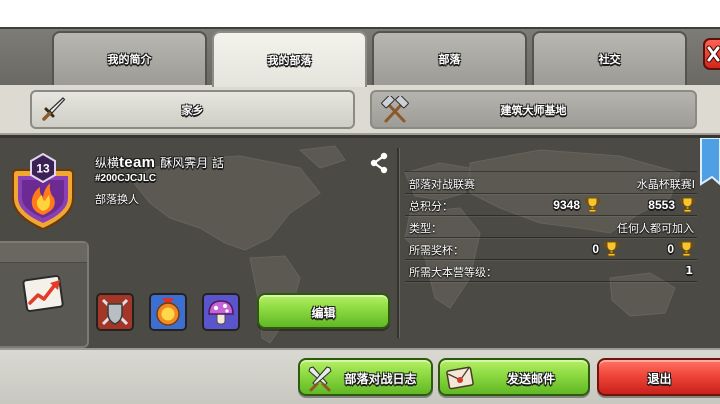 The height and width of the screenshot is (404, 720). I want to click on required-builder-trophies: 0, so click(681, 248).